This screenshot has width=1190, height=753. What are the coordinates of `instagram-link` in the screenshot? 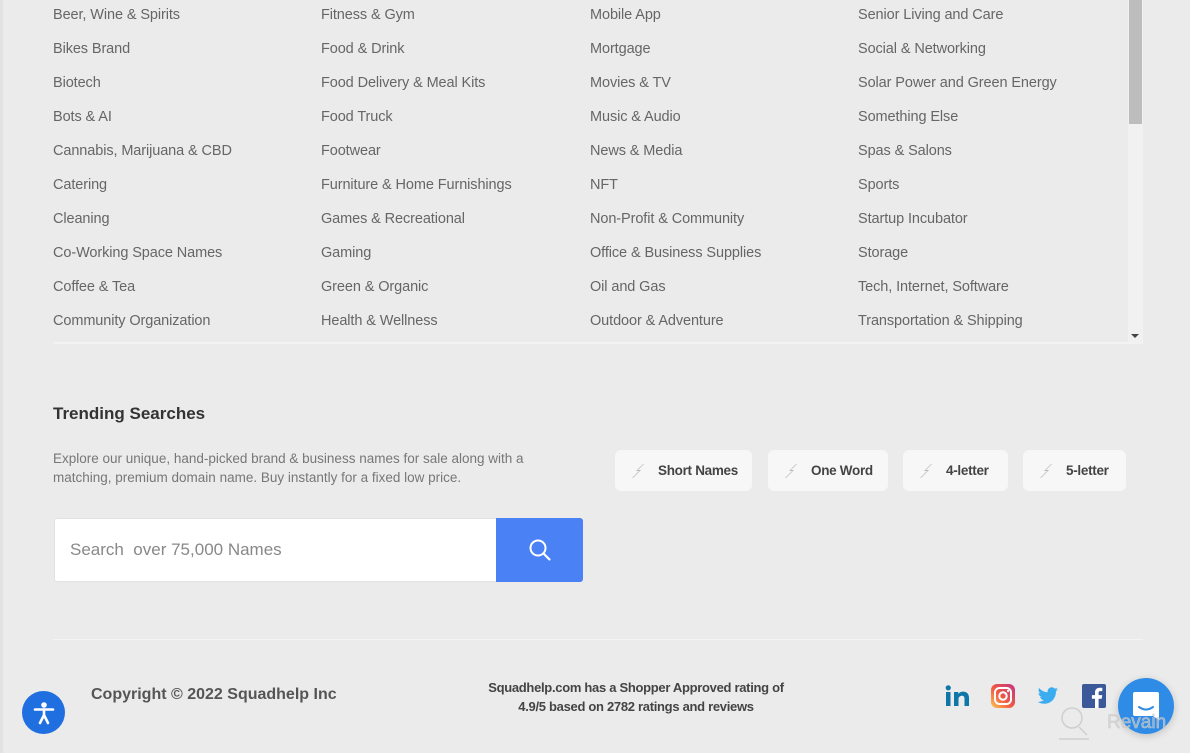 It's located at (1002, 696).